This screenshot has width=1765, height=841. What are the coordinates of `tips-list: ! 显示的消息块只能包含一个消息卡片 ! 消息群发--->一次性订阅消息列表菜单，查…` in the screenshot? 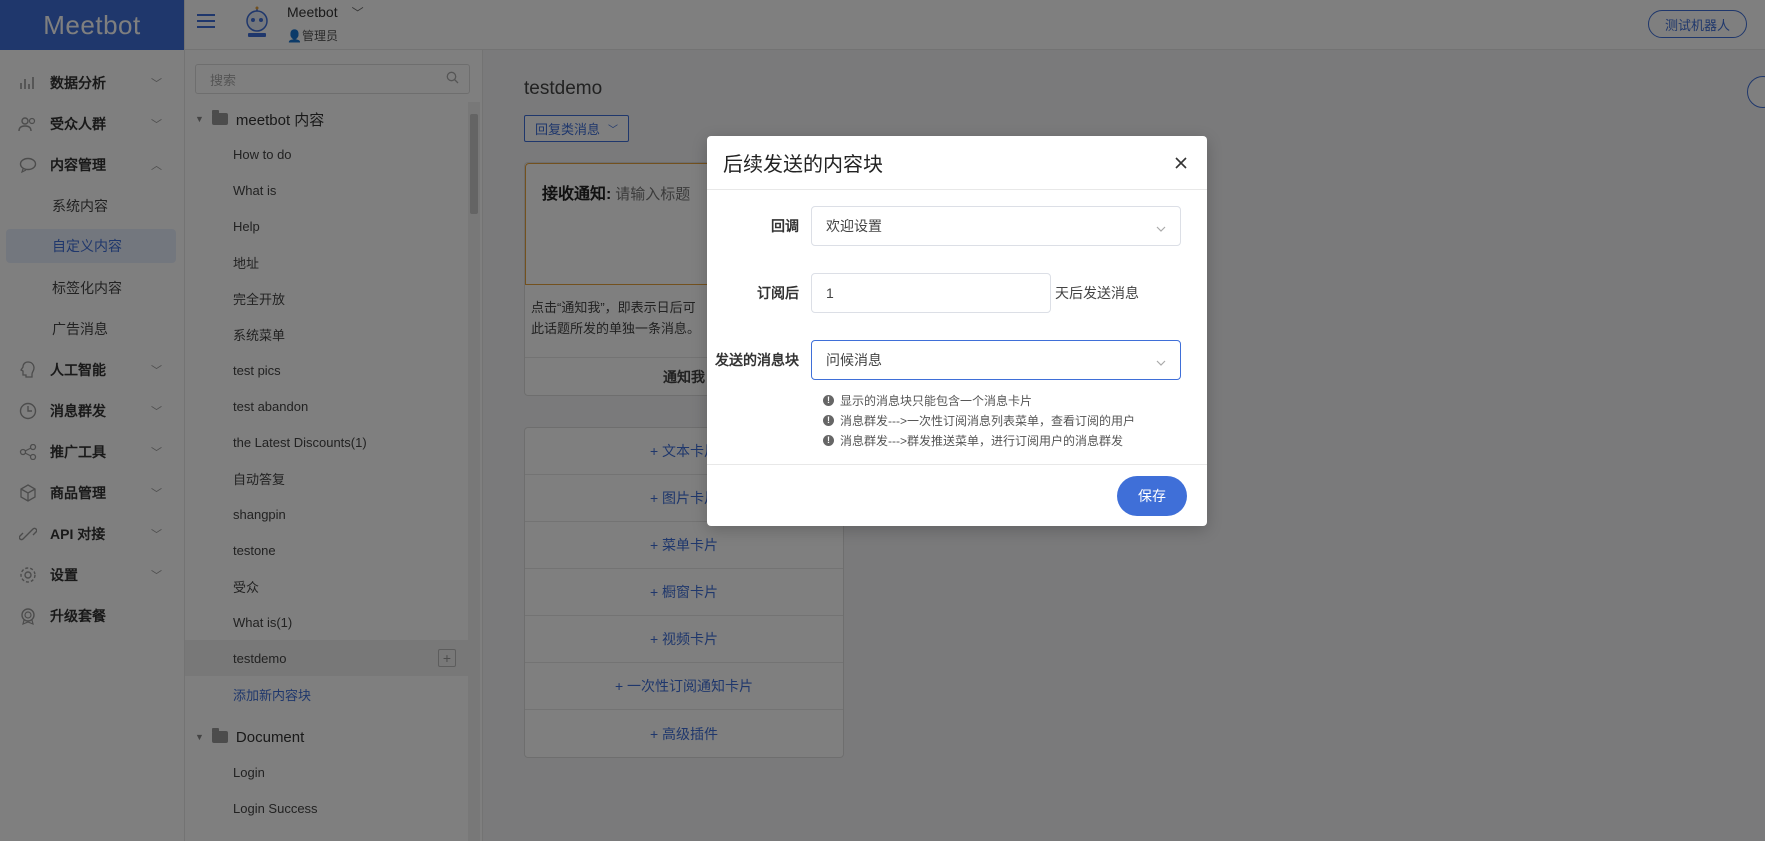 It's located at (979, 420).